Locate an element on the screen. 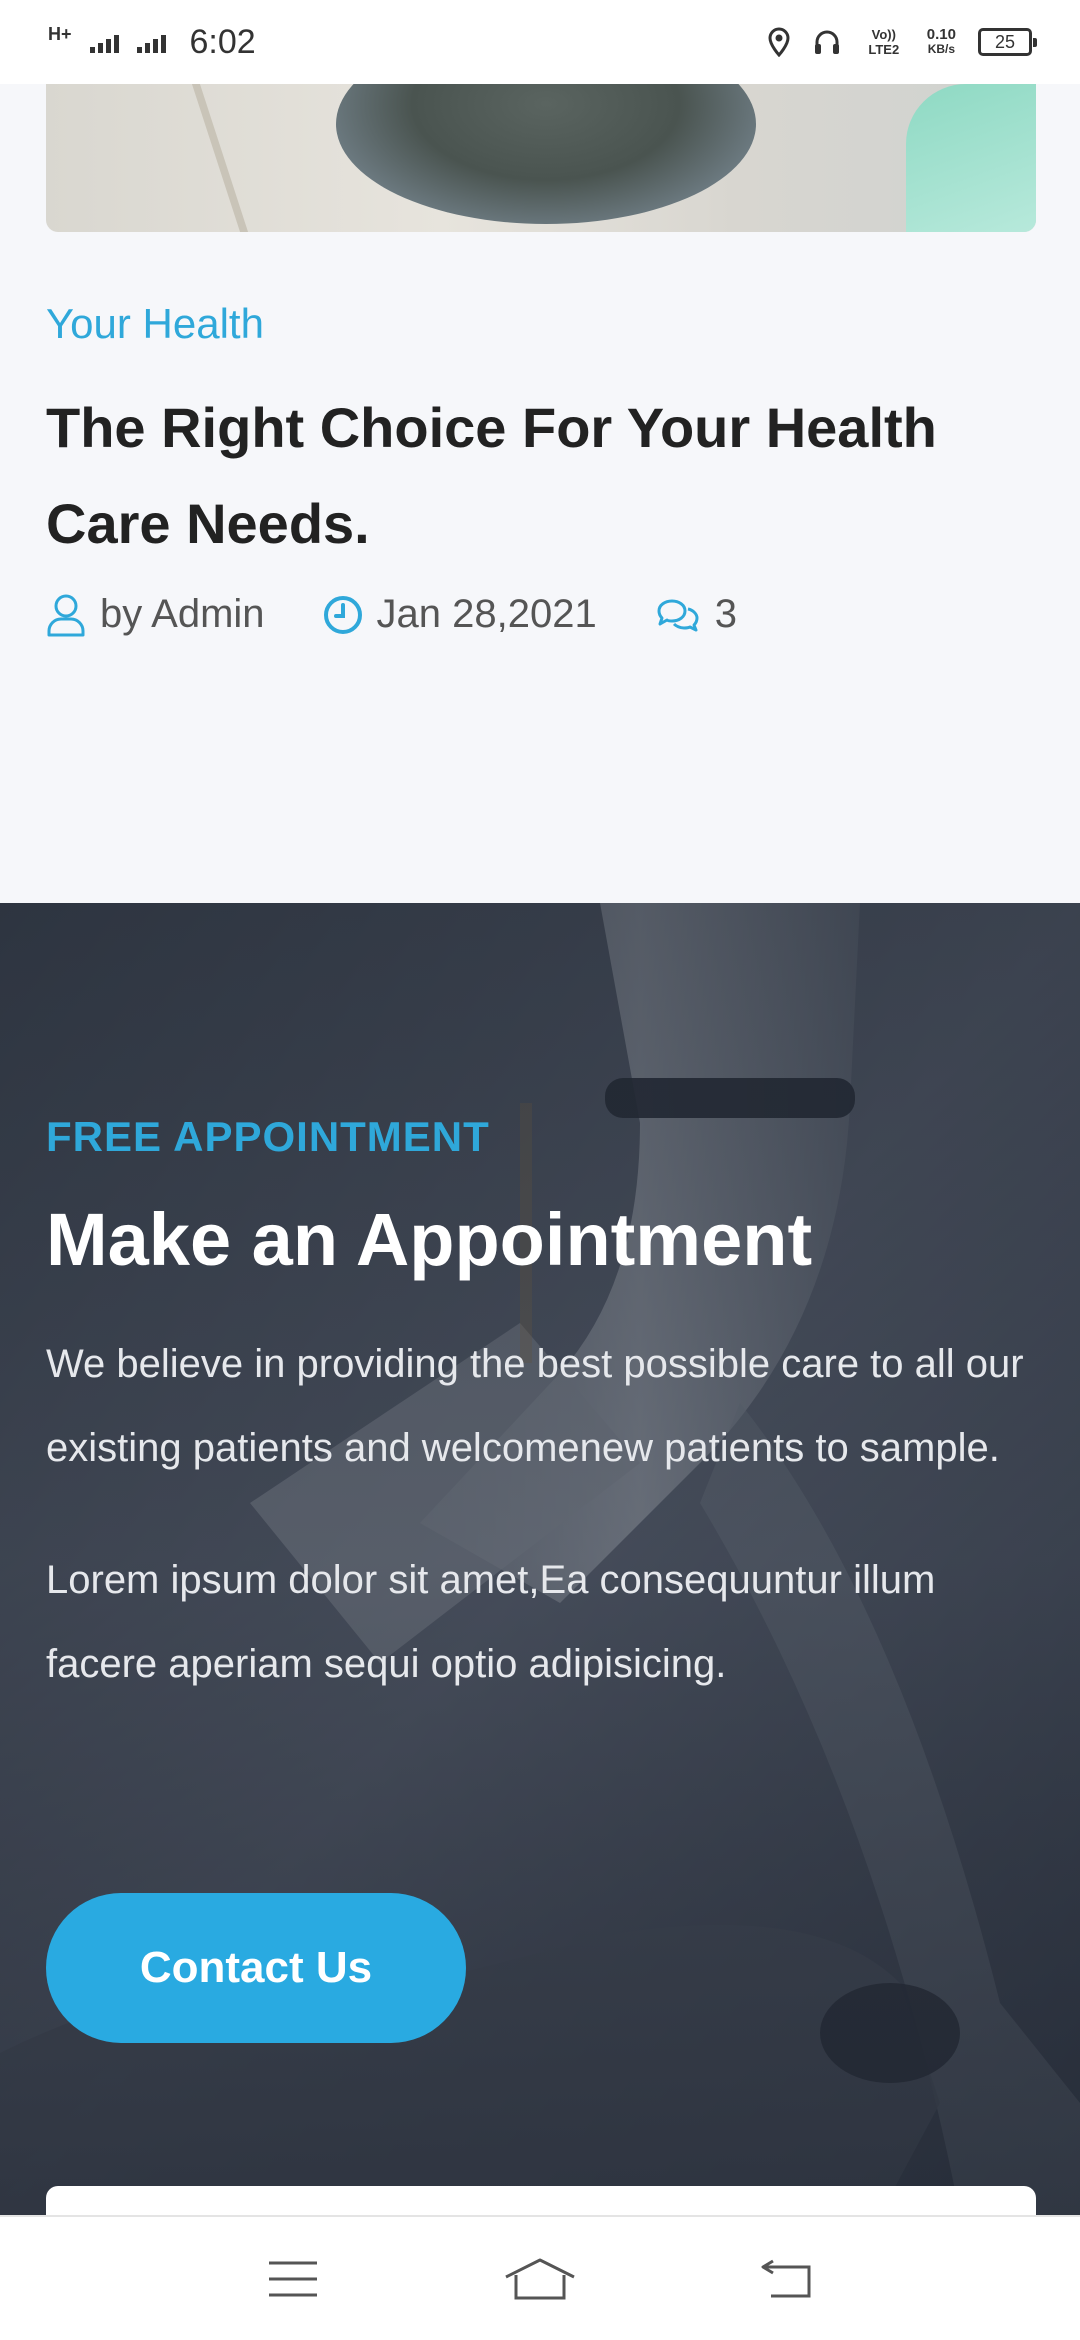  back-icon is located at coordinates (786, 2278).